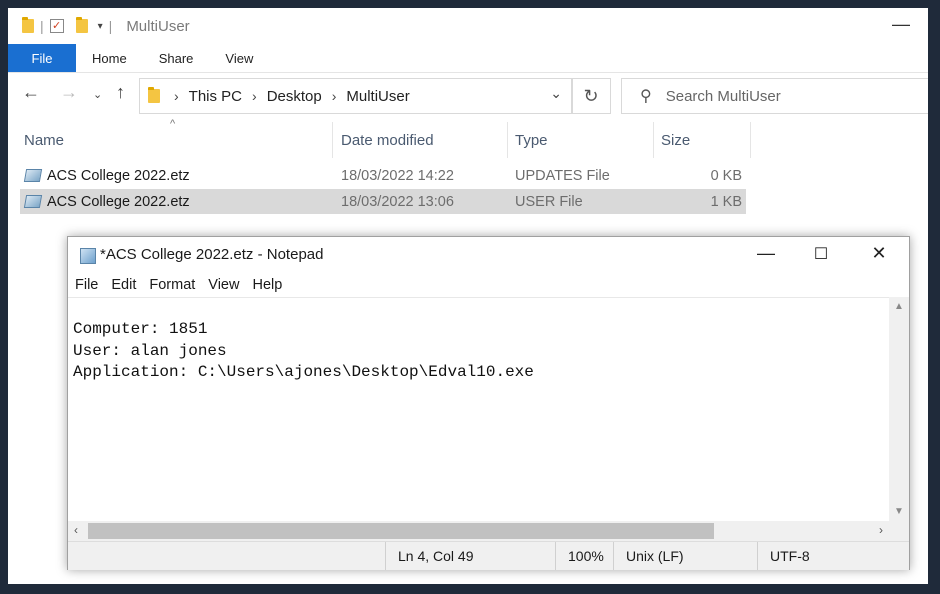 This screenshot has width=940, height=594. I want to click on status-zoom: 100%, so click(583, 556).